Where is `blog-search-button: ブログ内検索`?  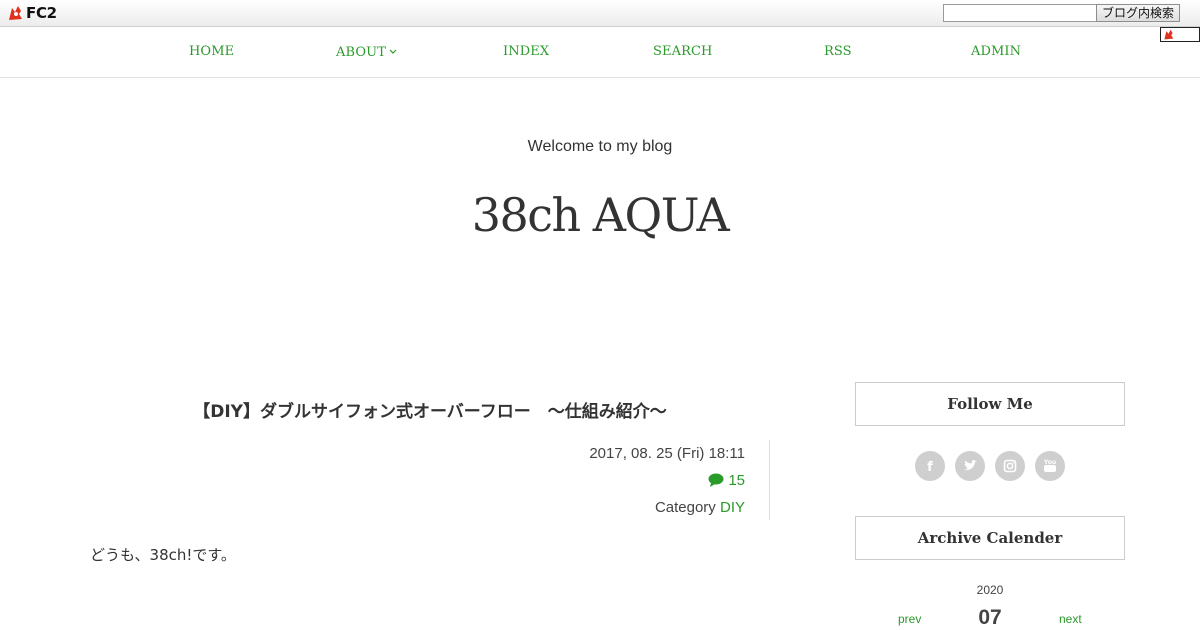
blog-search-button: ブログ内検索 is located at coordinates (1138, 13).